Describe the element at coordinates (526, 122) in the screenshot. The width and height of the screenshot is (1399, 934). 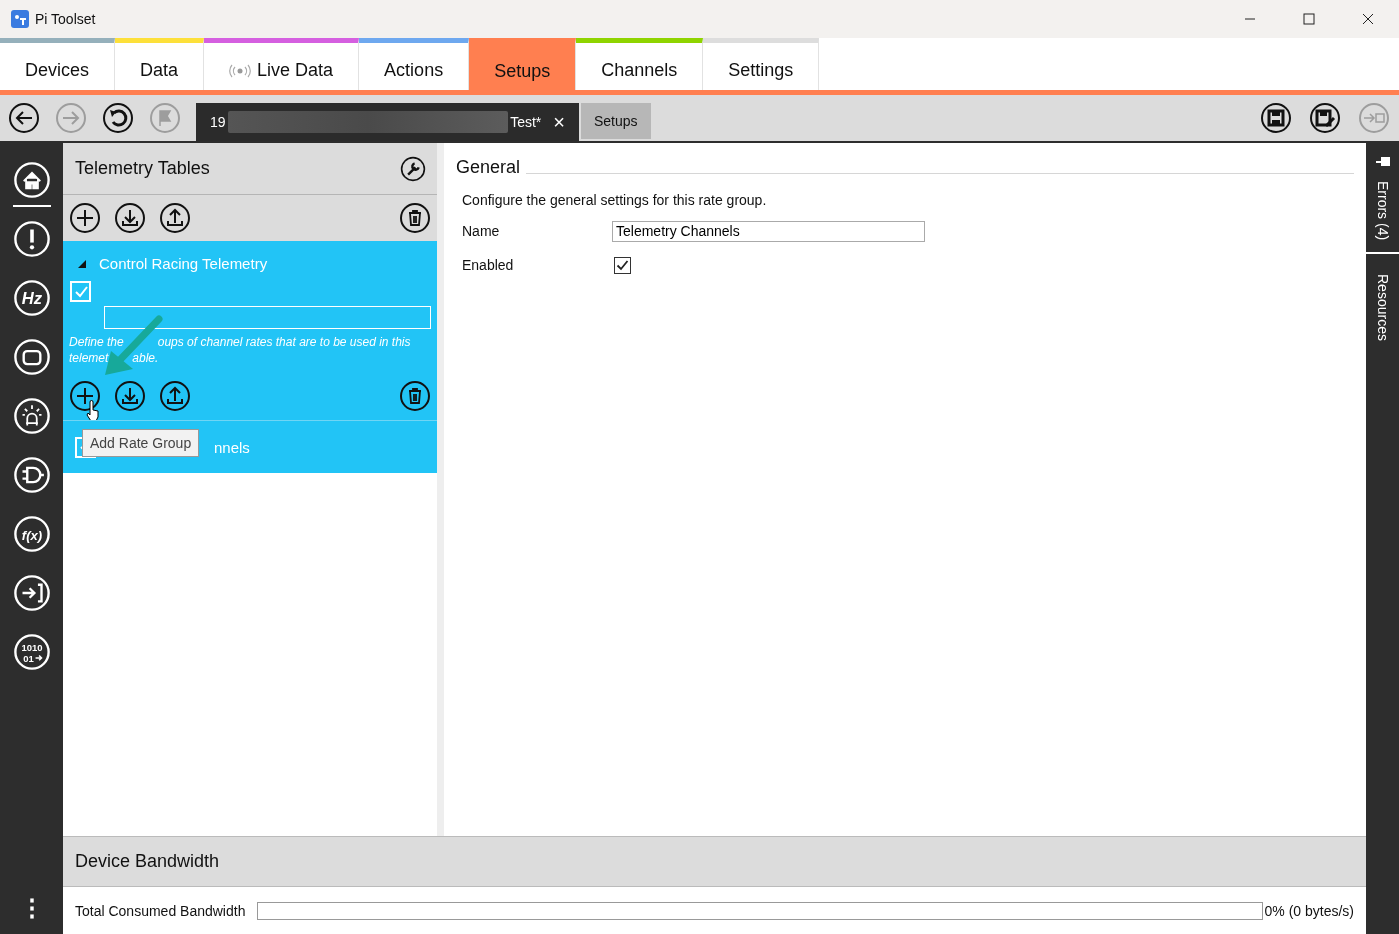
I see `document-title: Test*` at that location.